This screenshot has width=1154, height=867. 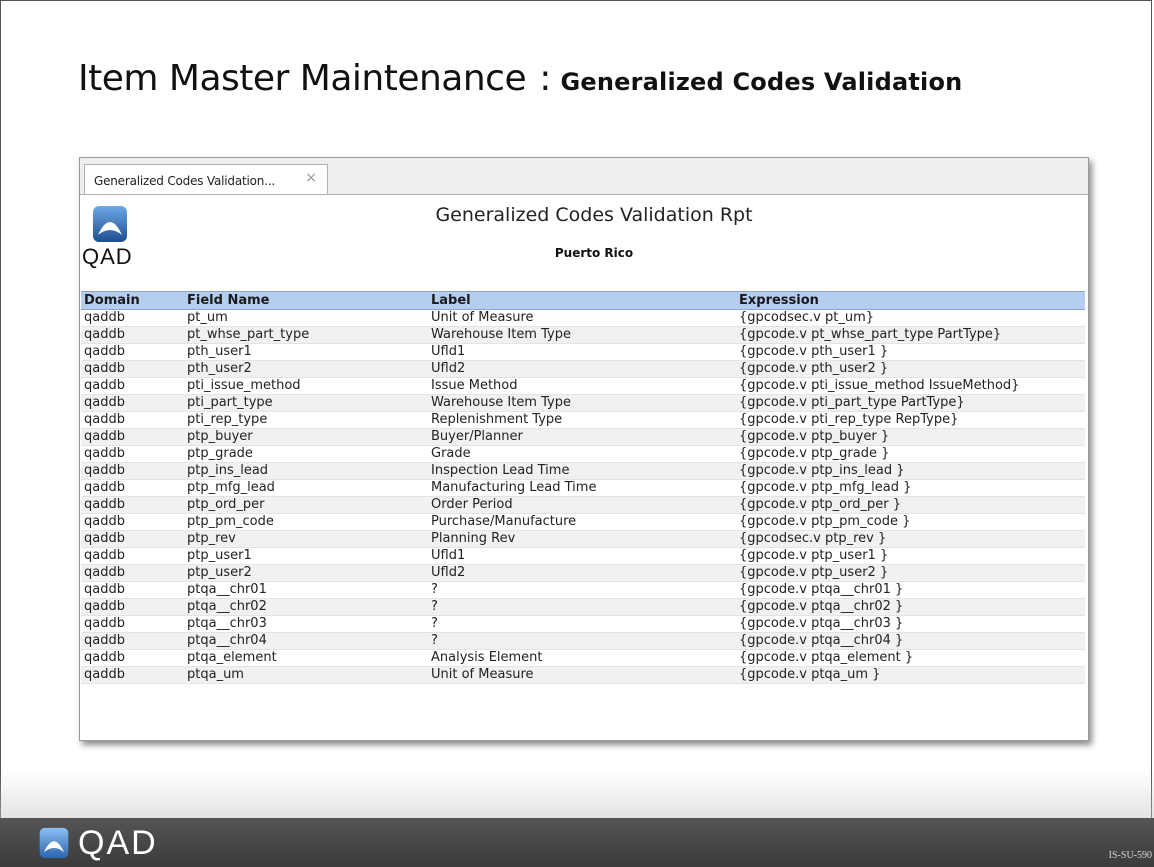 I want to click on cell-expression: {gpcode.v ptp_grade }, so click(x=910, y=454).